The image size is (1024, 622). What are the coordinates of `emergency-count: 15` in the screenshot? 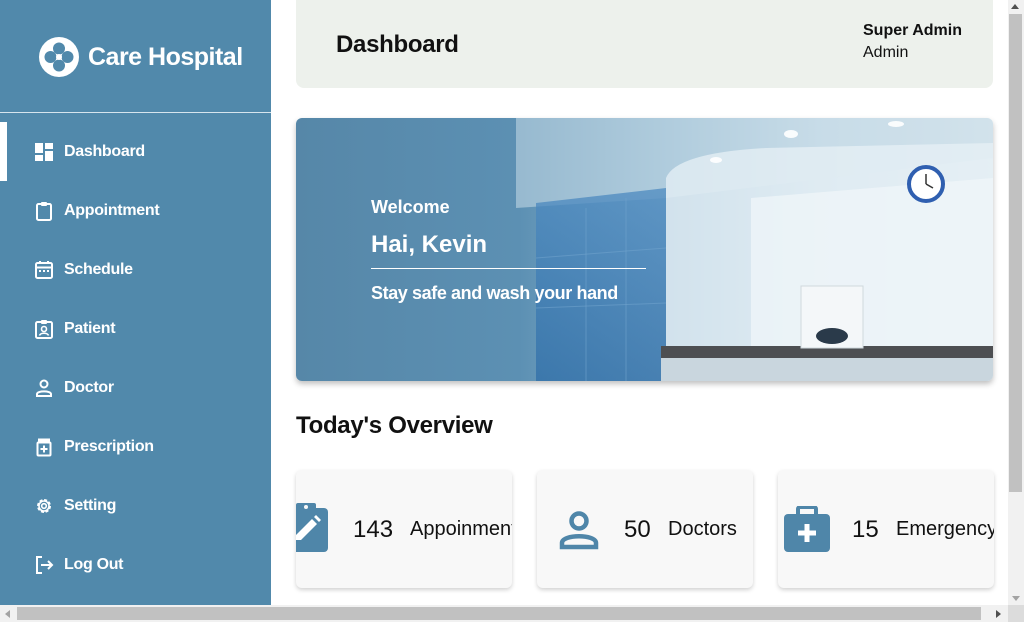 It's located at (865, 529).